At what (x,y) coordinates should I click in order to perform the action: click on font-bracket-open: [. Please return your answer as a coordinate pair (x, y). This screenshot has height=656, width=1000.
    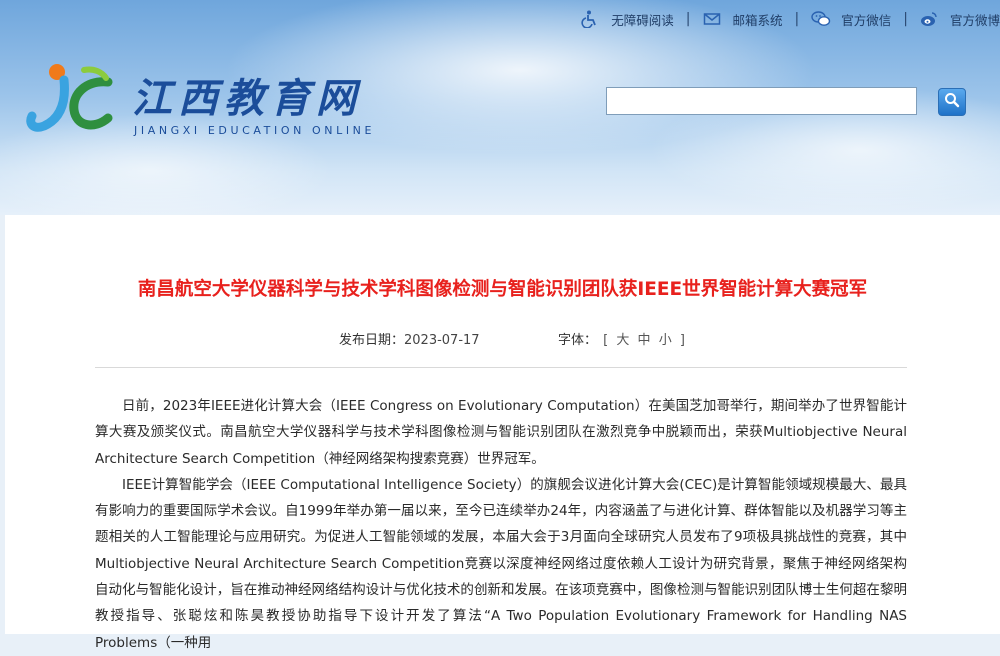
    Looking at the image, I should click on (606, 340).